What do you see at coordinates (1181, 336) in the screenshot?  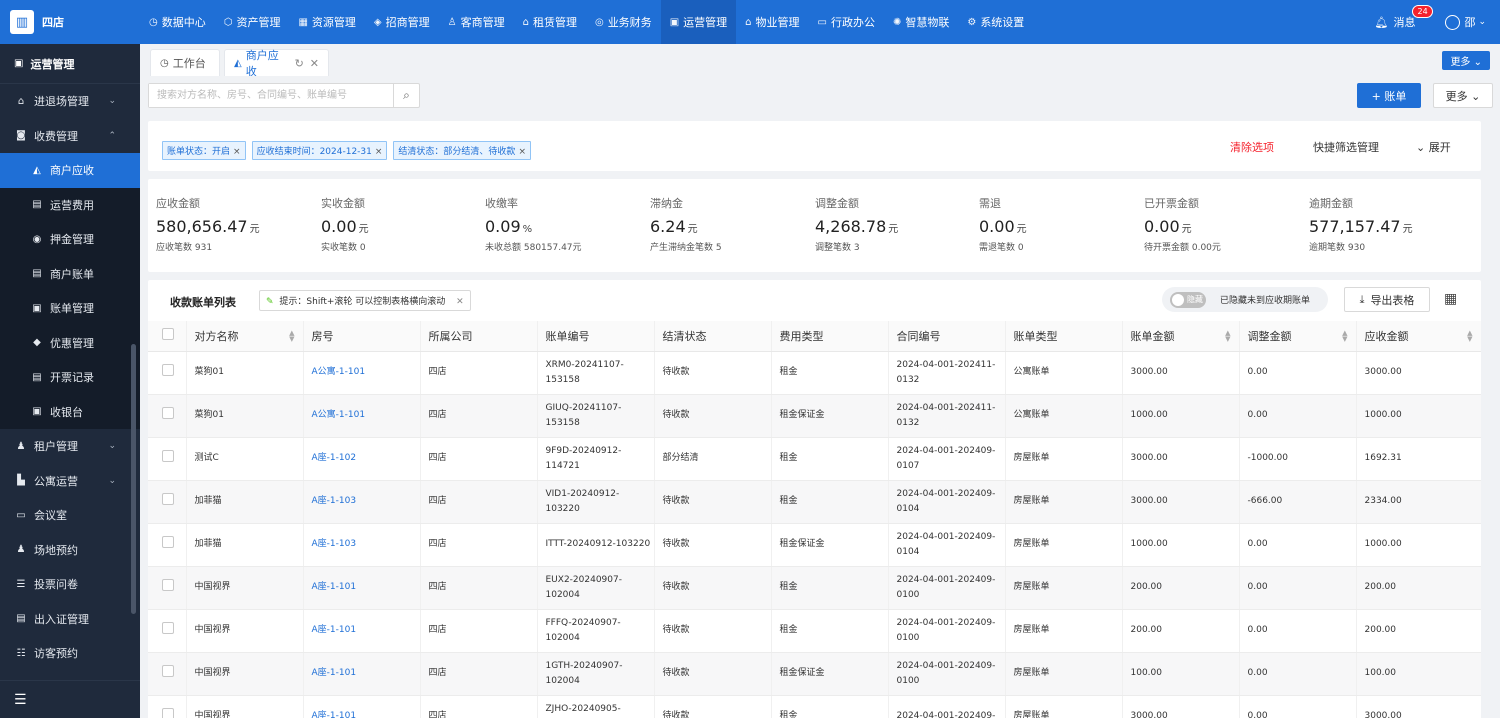 I see `column-header: 账单金额 ▲ ▼` at bounding box center [1181, 336].